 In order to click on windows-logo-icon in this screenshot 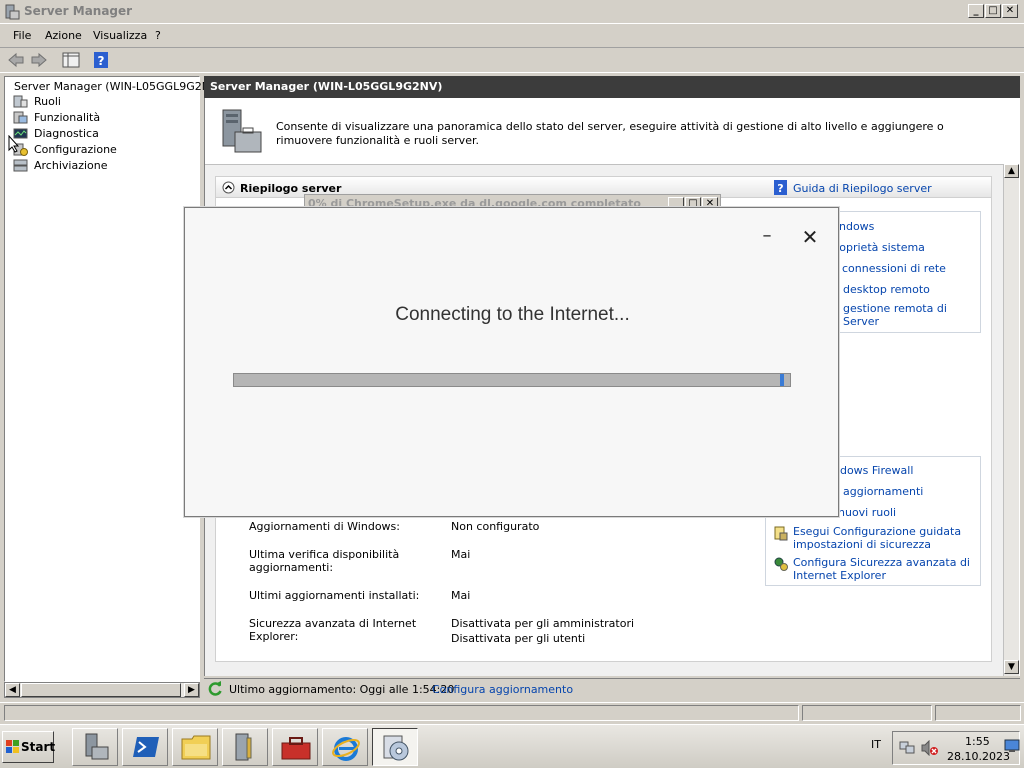, I will do `click(12, 746)`.